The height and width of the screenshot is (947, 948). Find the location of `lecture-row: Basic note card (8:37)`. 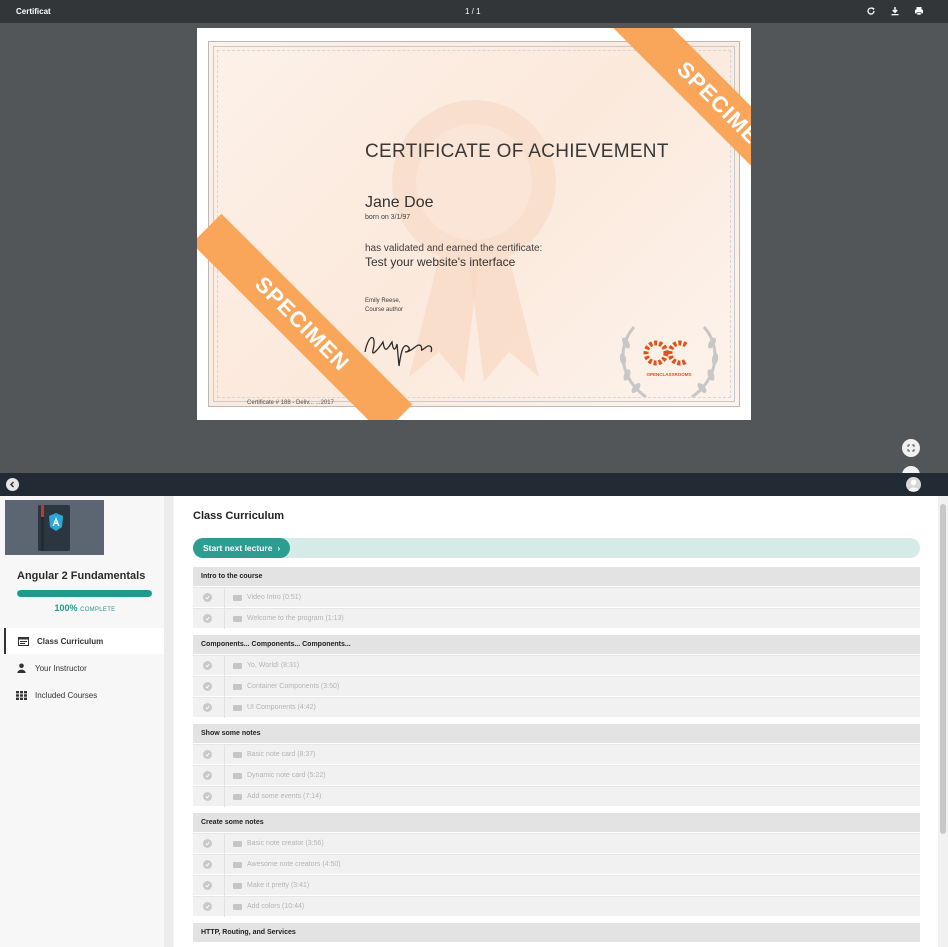

lecture-row: Basic note card (8:37) is located at coordinates (556, 754).